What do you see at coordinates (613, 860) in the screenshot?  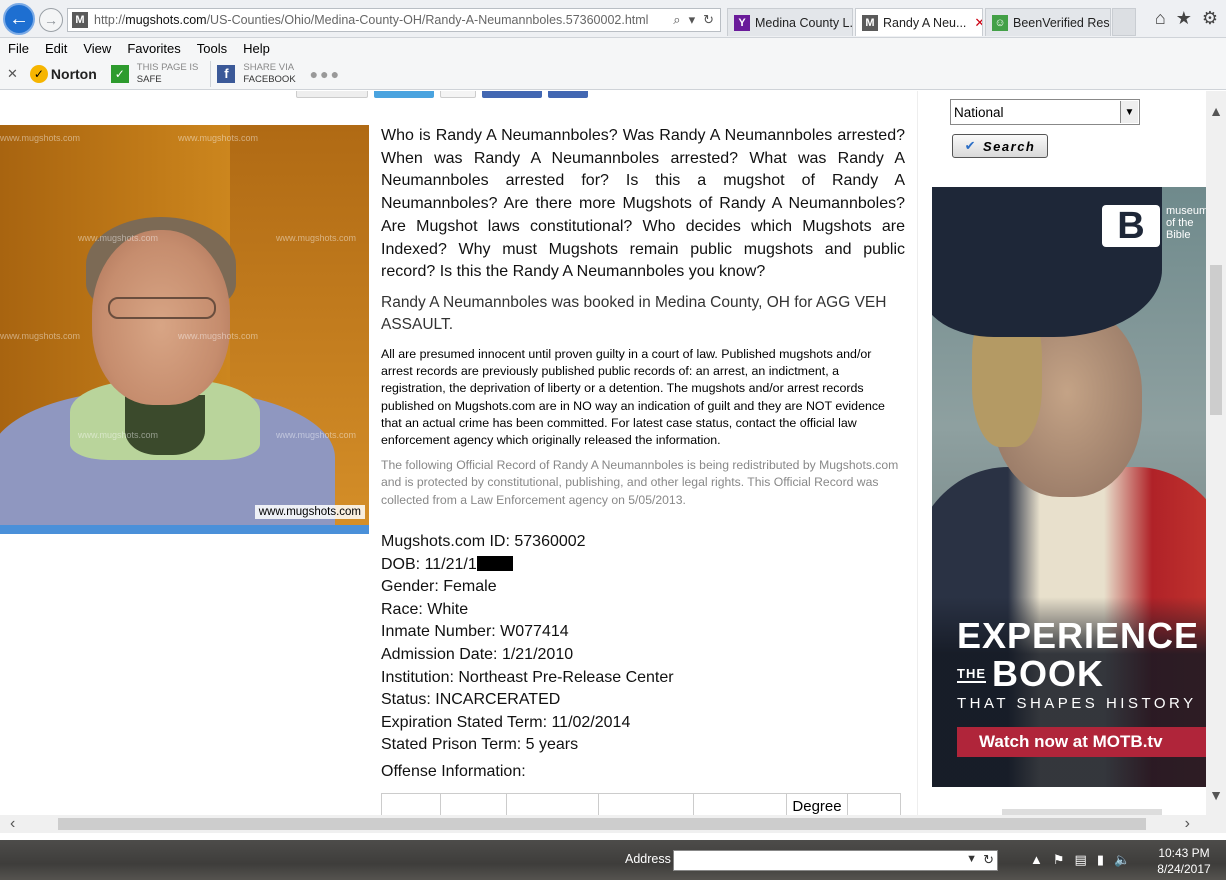 I see `taskbar: Address ▼ ↻ ▲ ⚑ ▤ ▮ 🔈 10:43 PM 8/24/2017` at bounding box center [613, 860].